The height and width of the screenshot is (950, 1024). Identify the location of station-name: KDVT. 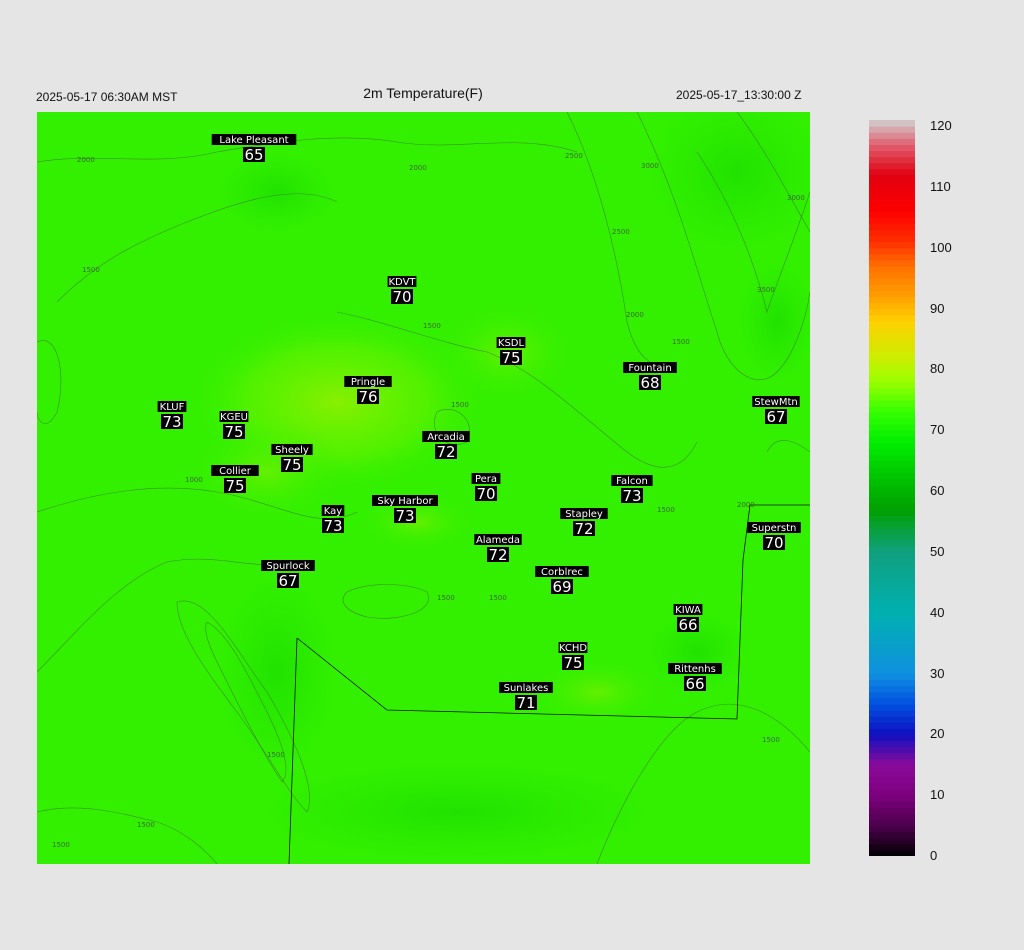
(402, 282).